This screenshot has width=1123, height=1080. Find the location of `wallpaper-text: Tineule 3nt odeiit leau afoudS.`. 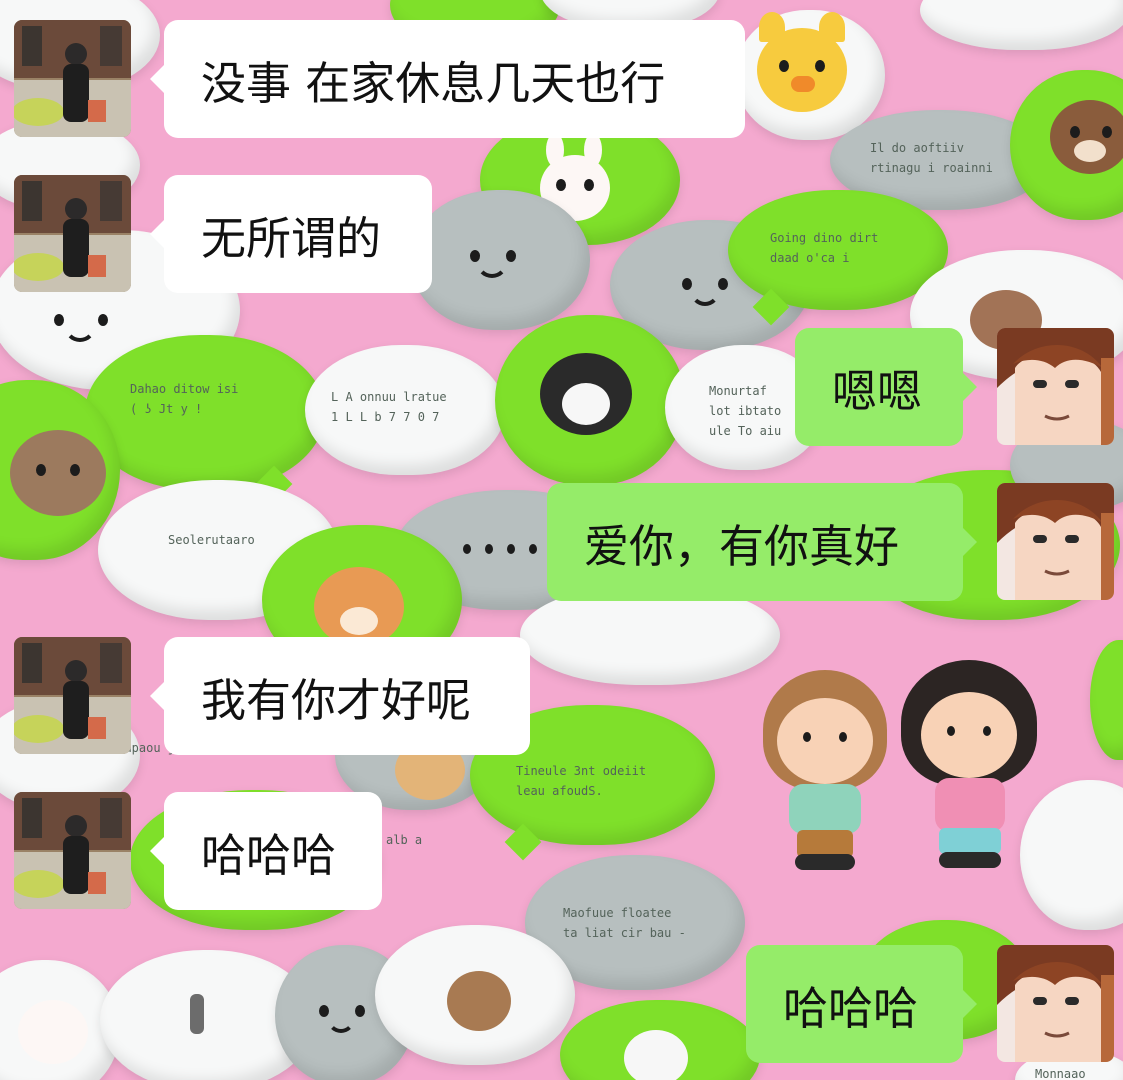

wallpaper-text: Tineule 3nt odeiit leau afoudS. is located at coordinates (581, 781).